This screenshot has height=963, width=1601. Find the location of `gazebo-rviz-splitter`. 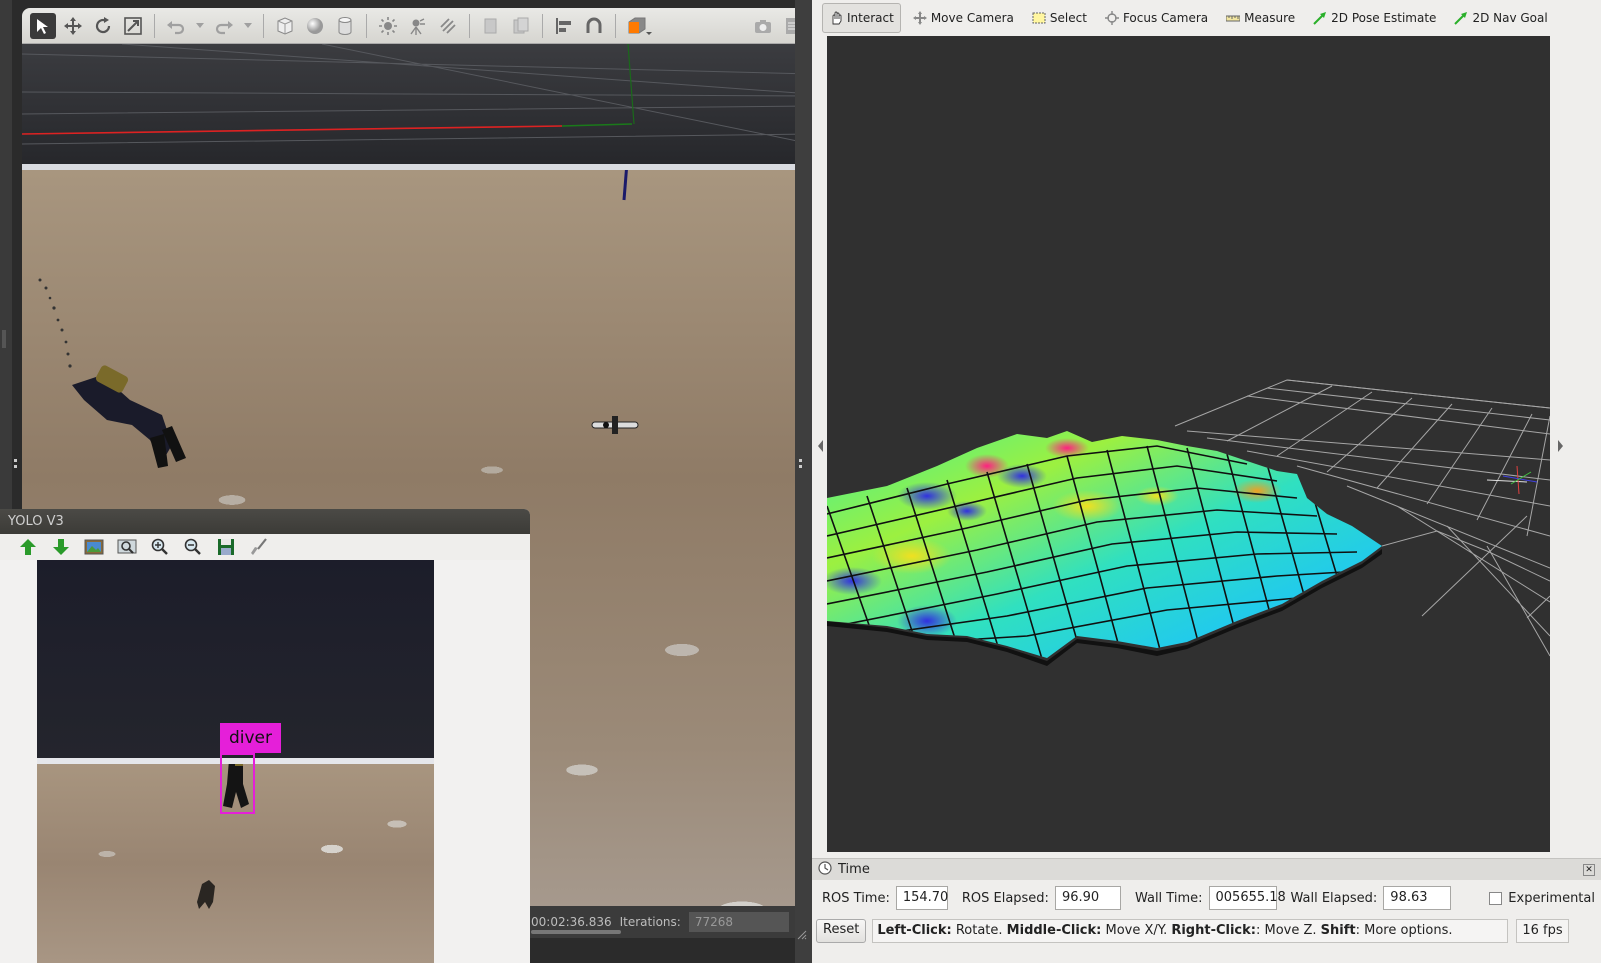

gazebo-rviz-splitter is located at coordinates (803, 481).